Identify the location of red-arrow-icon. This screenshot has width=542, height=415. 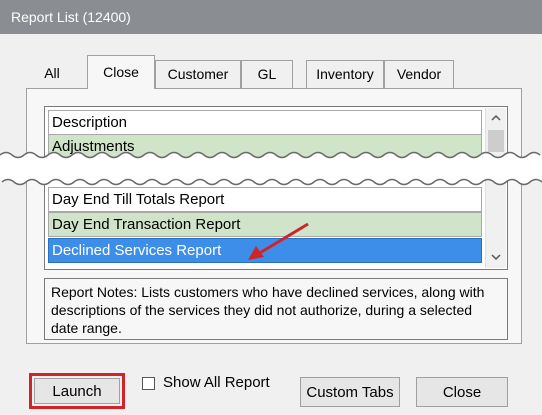
(278, 241).